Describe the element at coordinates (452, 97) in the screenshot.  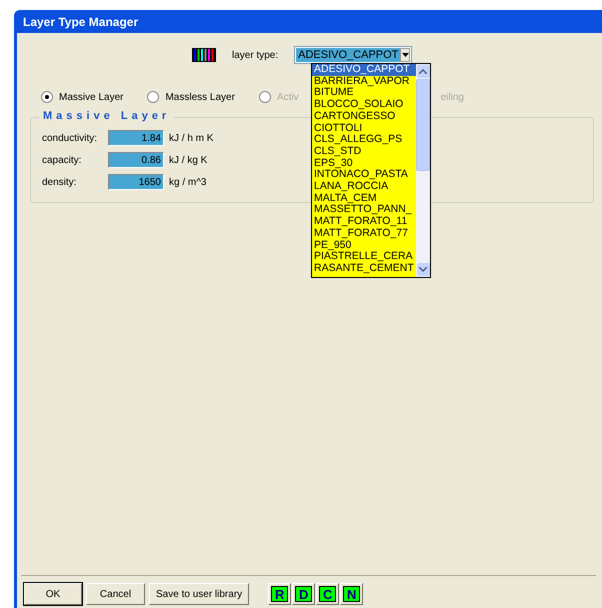
I see `option-label: eiling` at that location.